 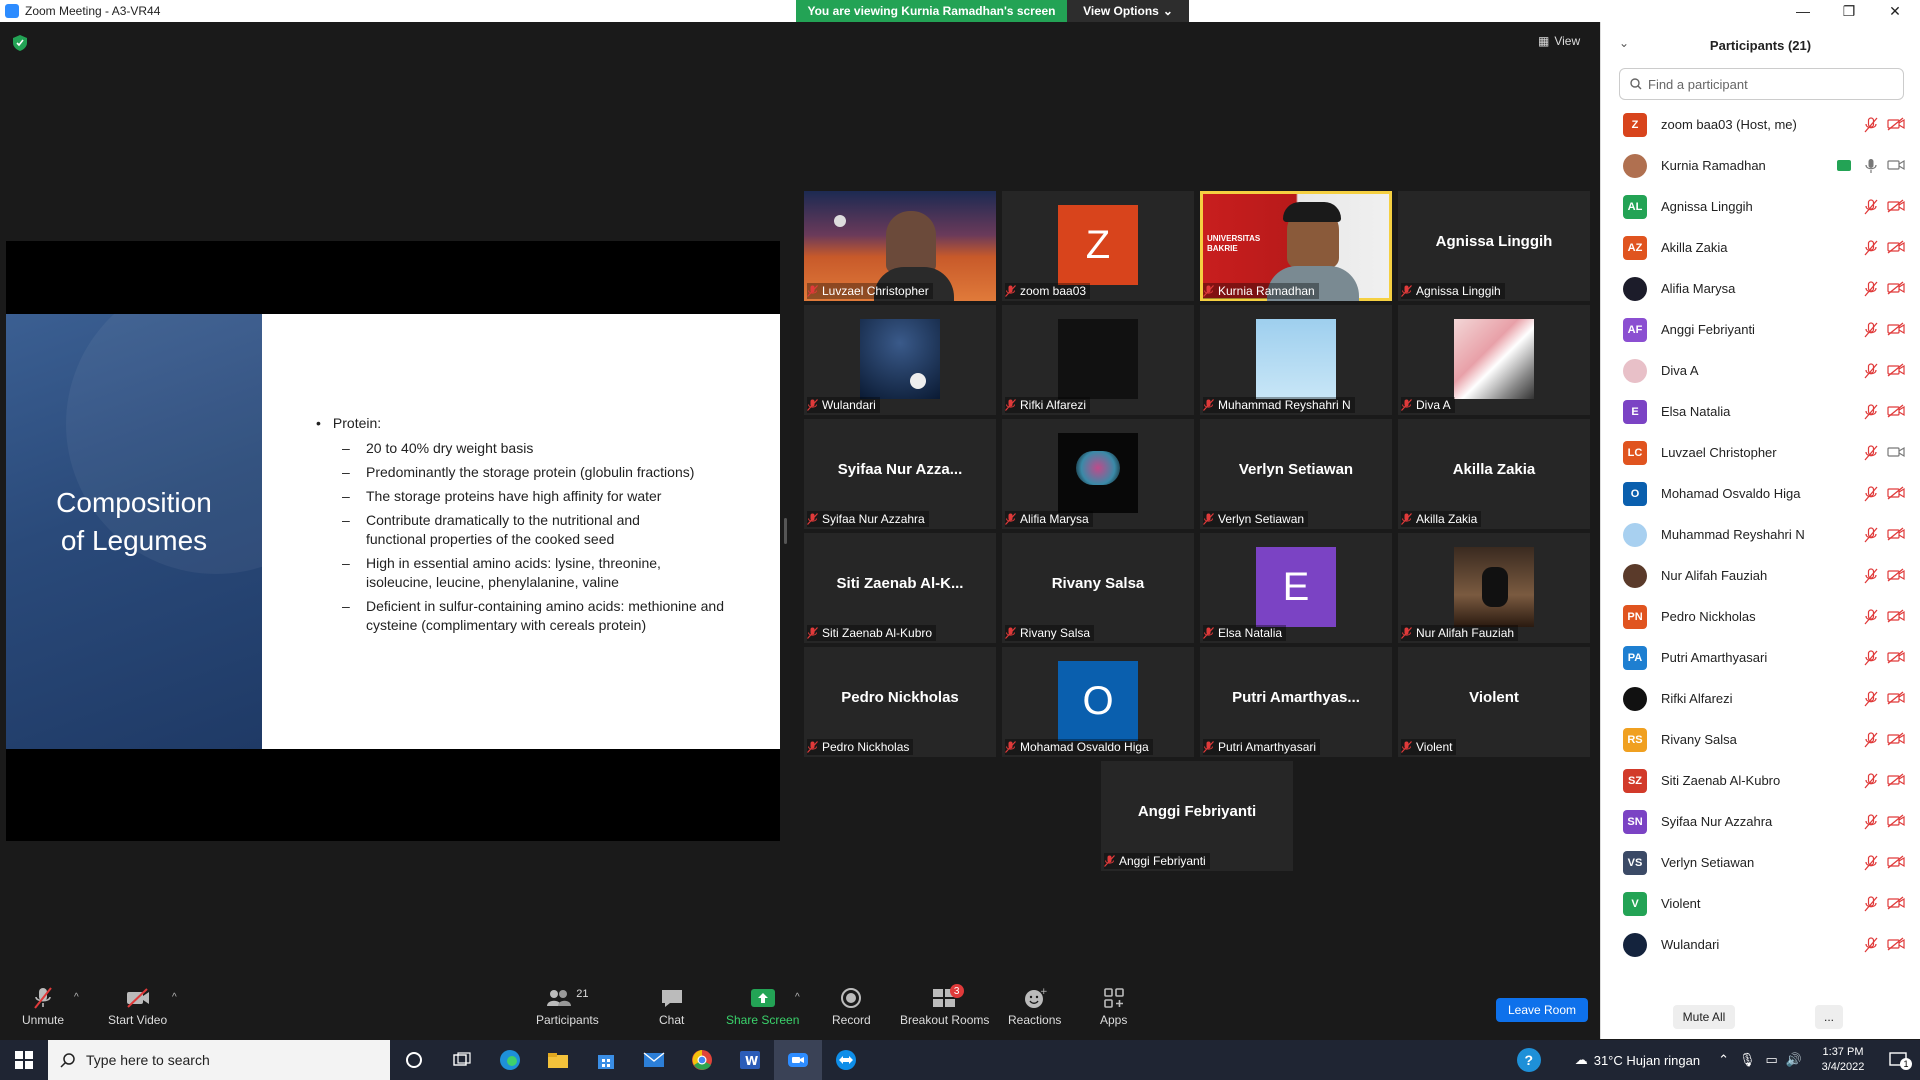 What do you see at coordinates (1843, 1060) in the screenshot?
I see `clock: 1:37 PM 3/4/2022` at bounding box center [1843, 1060].